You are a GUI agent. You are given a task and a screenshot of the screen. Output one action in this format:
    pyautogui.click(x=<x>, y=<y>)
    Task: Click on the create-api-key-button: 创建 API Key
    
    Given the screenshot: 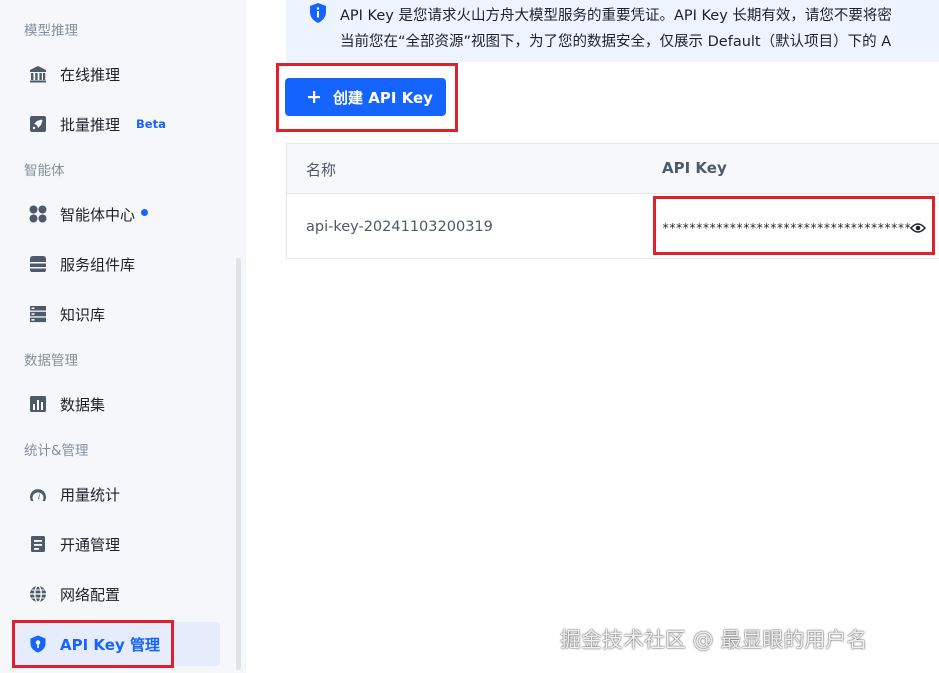 What is the action you would take?
    pyautogui.click(x=365, y=97)
    